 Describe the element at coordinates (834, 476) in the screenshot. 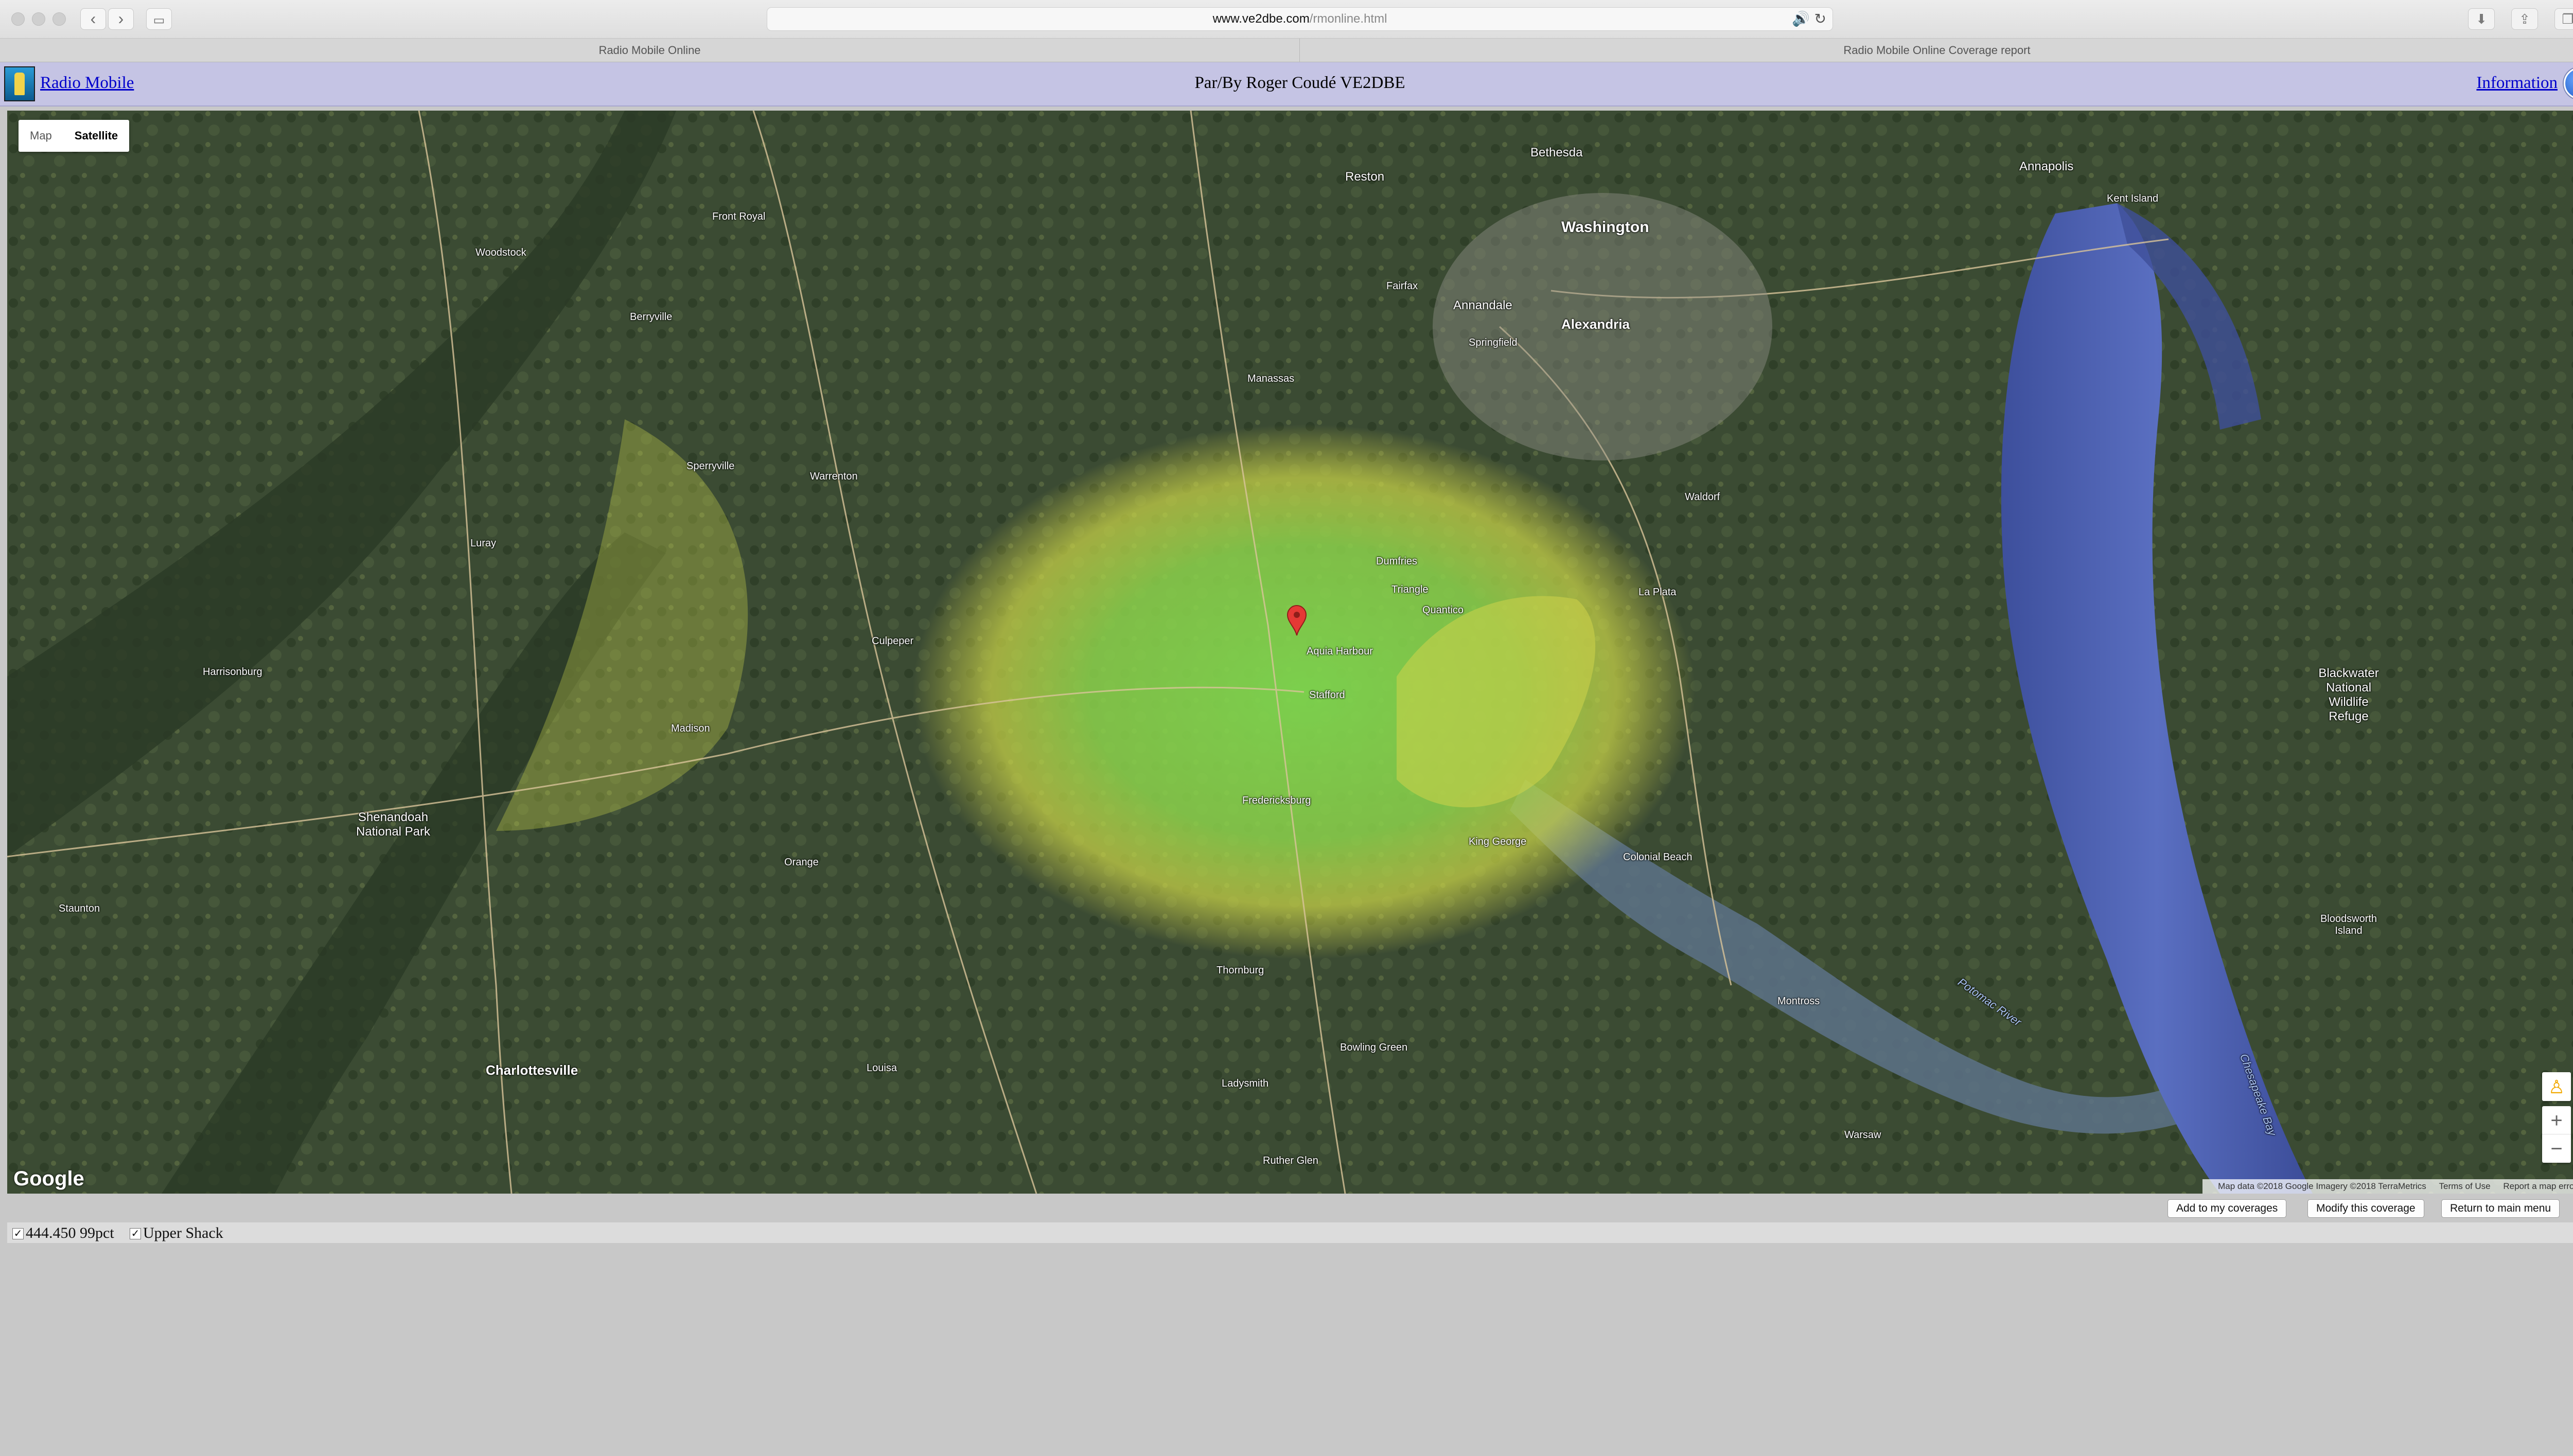

I see `label-warrenton: Warrenton` at that location.